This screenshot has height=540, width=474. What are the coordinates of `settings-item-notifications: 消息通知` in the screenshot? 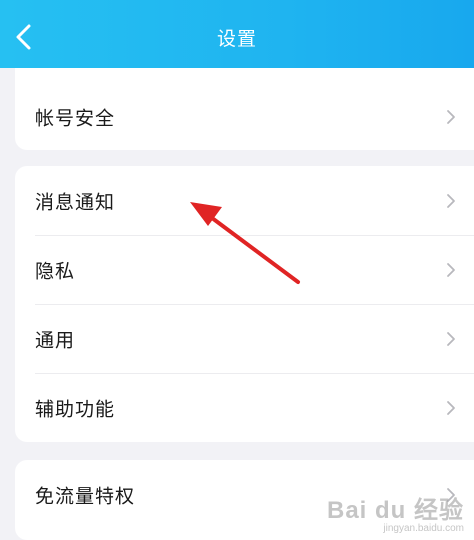 It's located at (244, 200).